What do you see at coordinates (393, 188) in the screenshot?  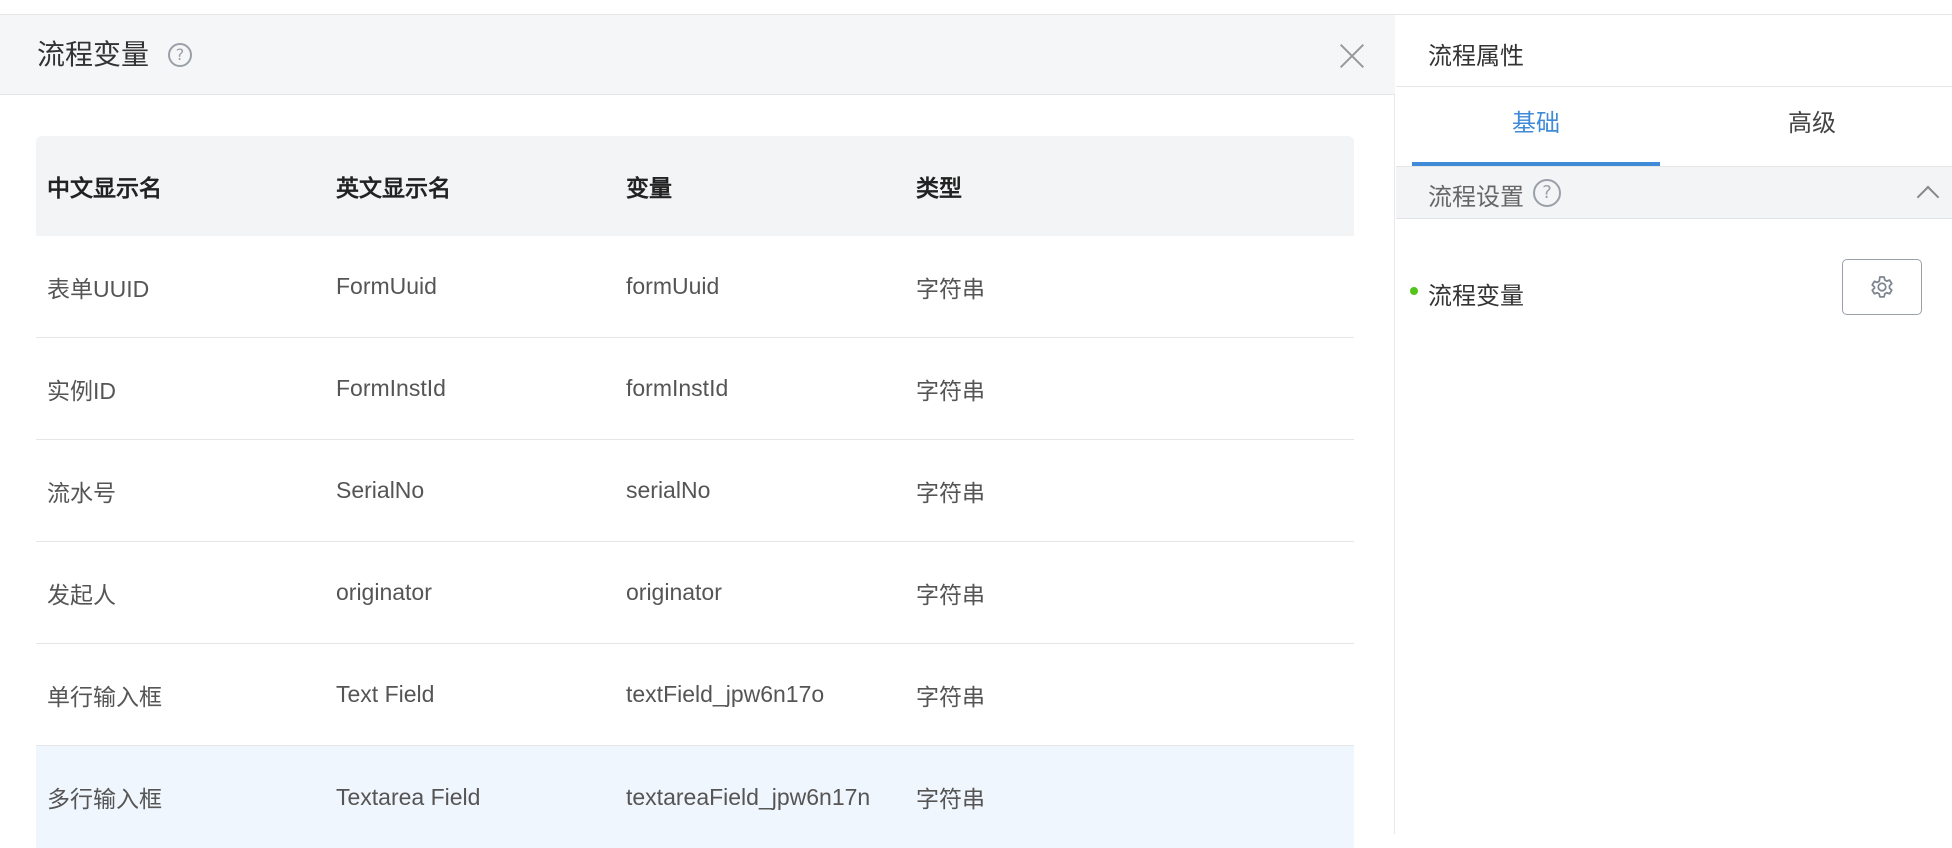 I see `column-header-en-name: 英文显示名` at bounding box center [393, 188].